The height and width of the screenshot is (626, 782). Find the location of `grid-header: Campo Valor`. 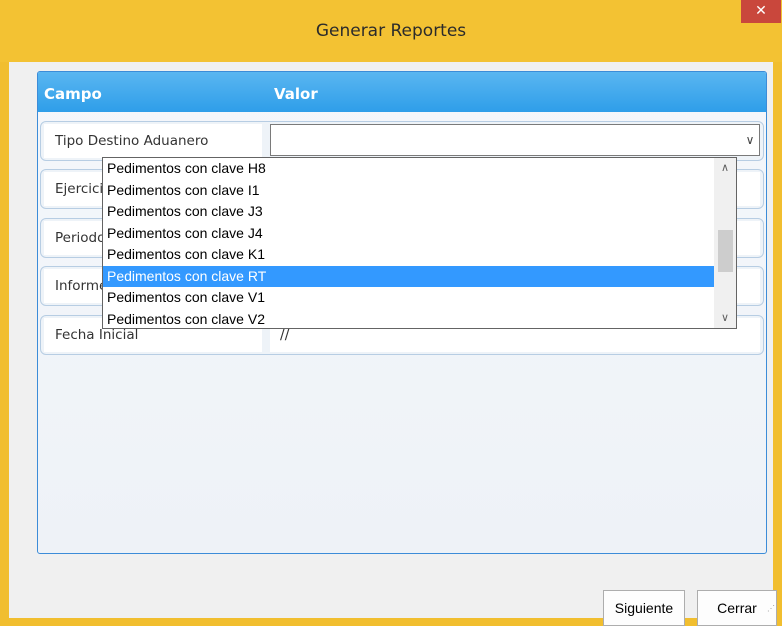

grid-header: Campo Valor is located at coordinates (402, 92).